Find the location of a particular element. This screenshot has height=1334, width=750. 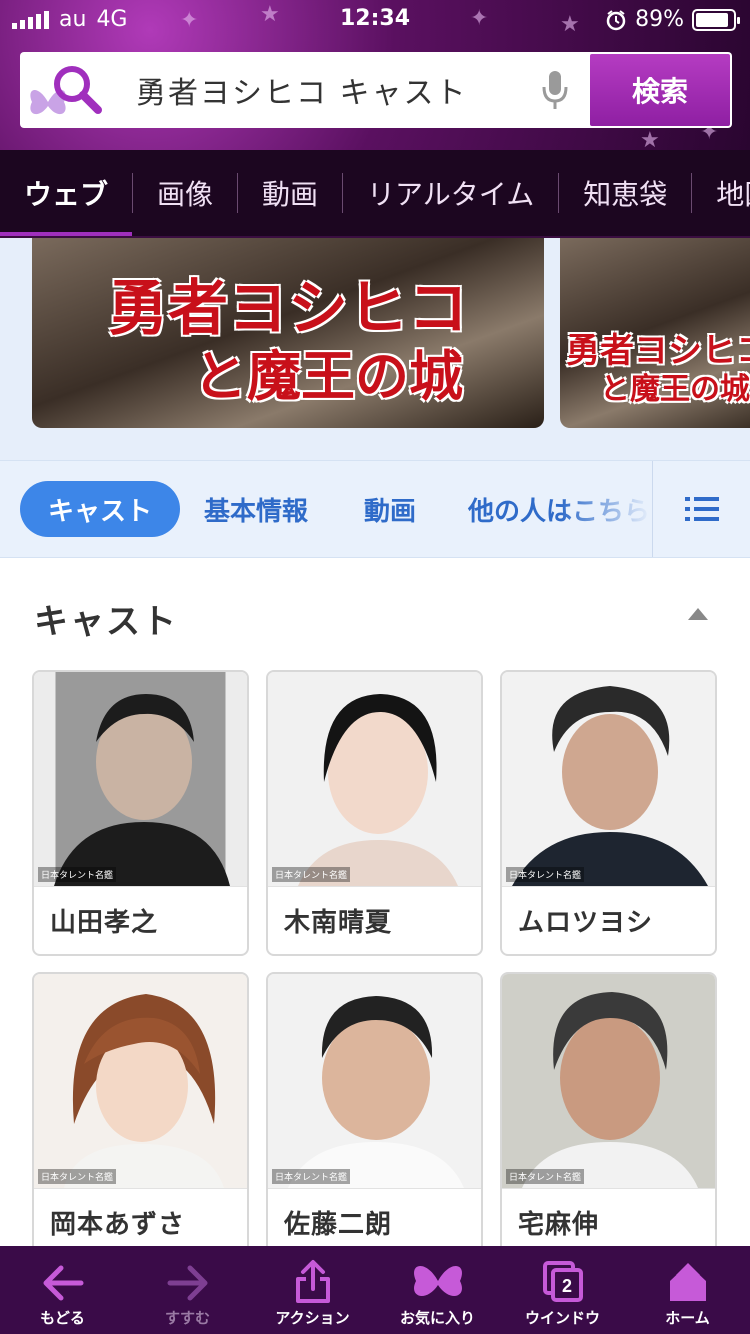

tab-videos: 動画 is located at coordinates (290, 193).